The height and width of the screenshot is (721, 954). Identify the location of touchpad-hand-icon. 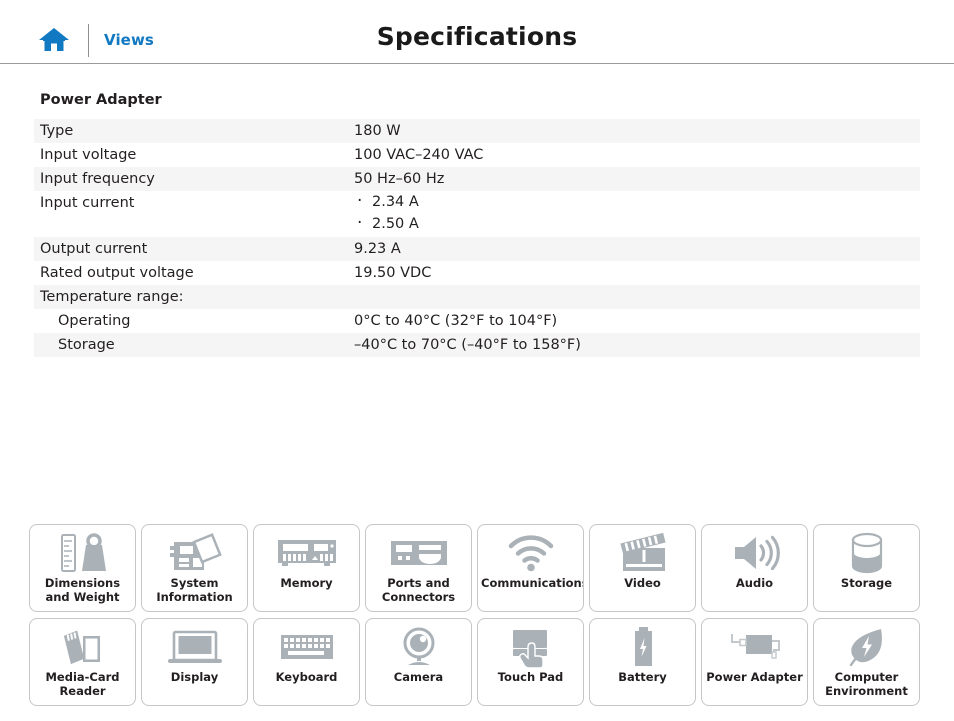
(530, 647).